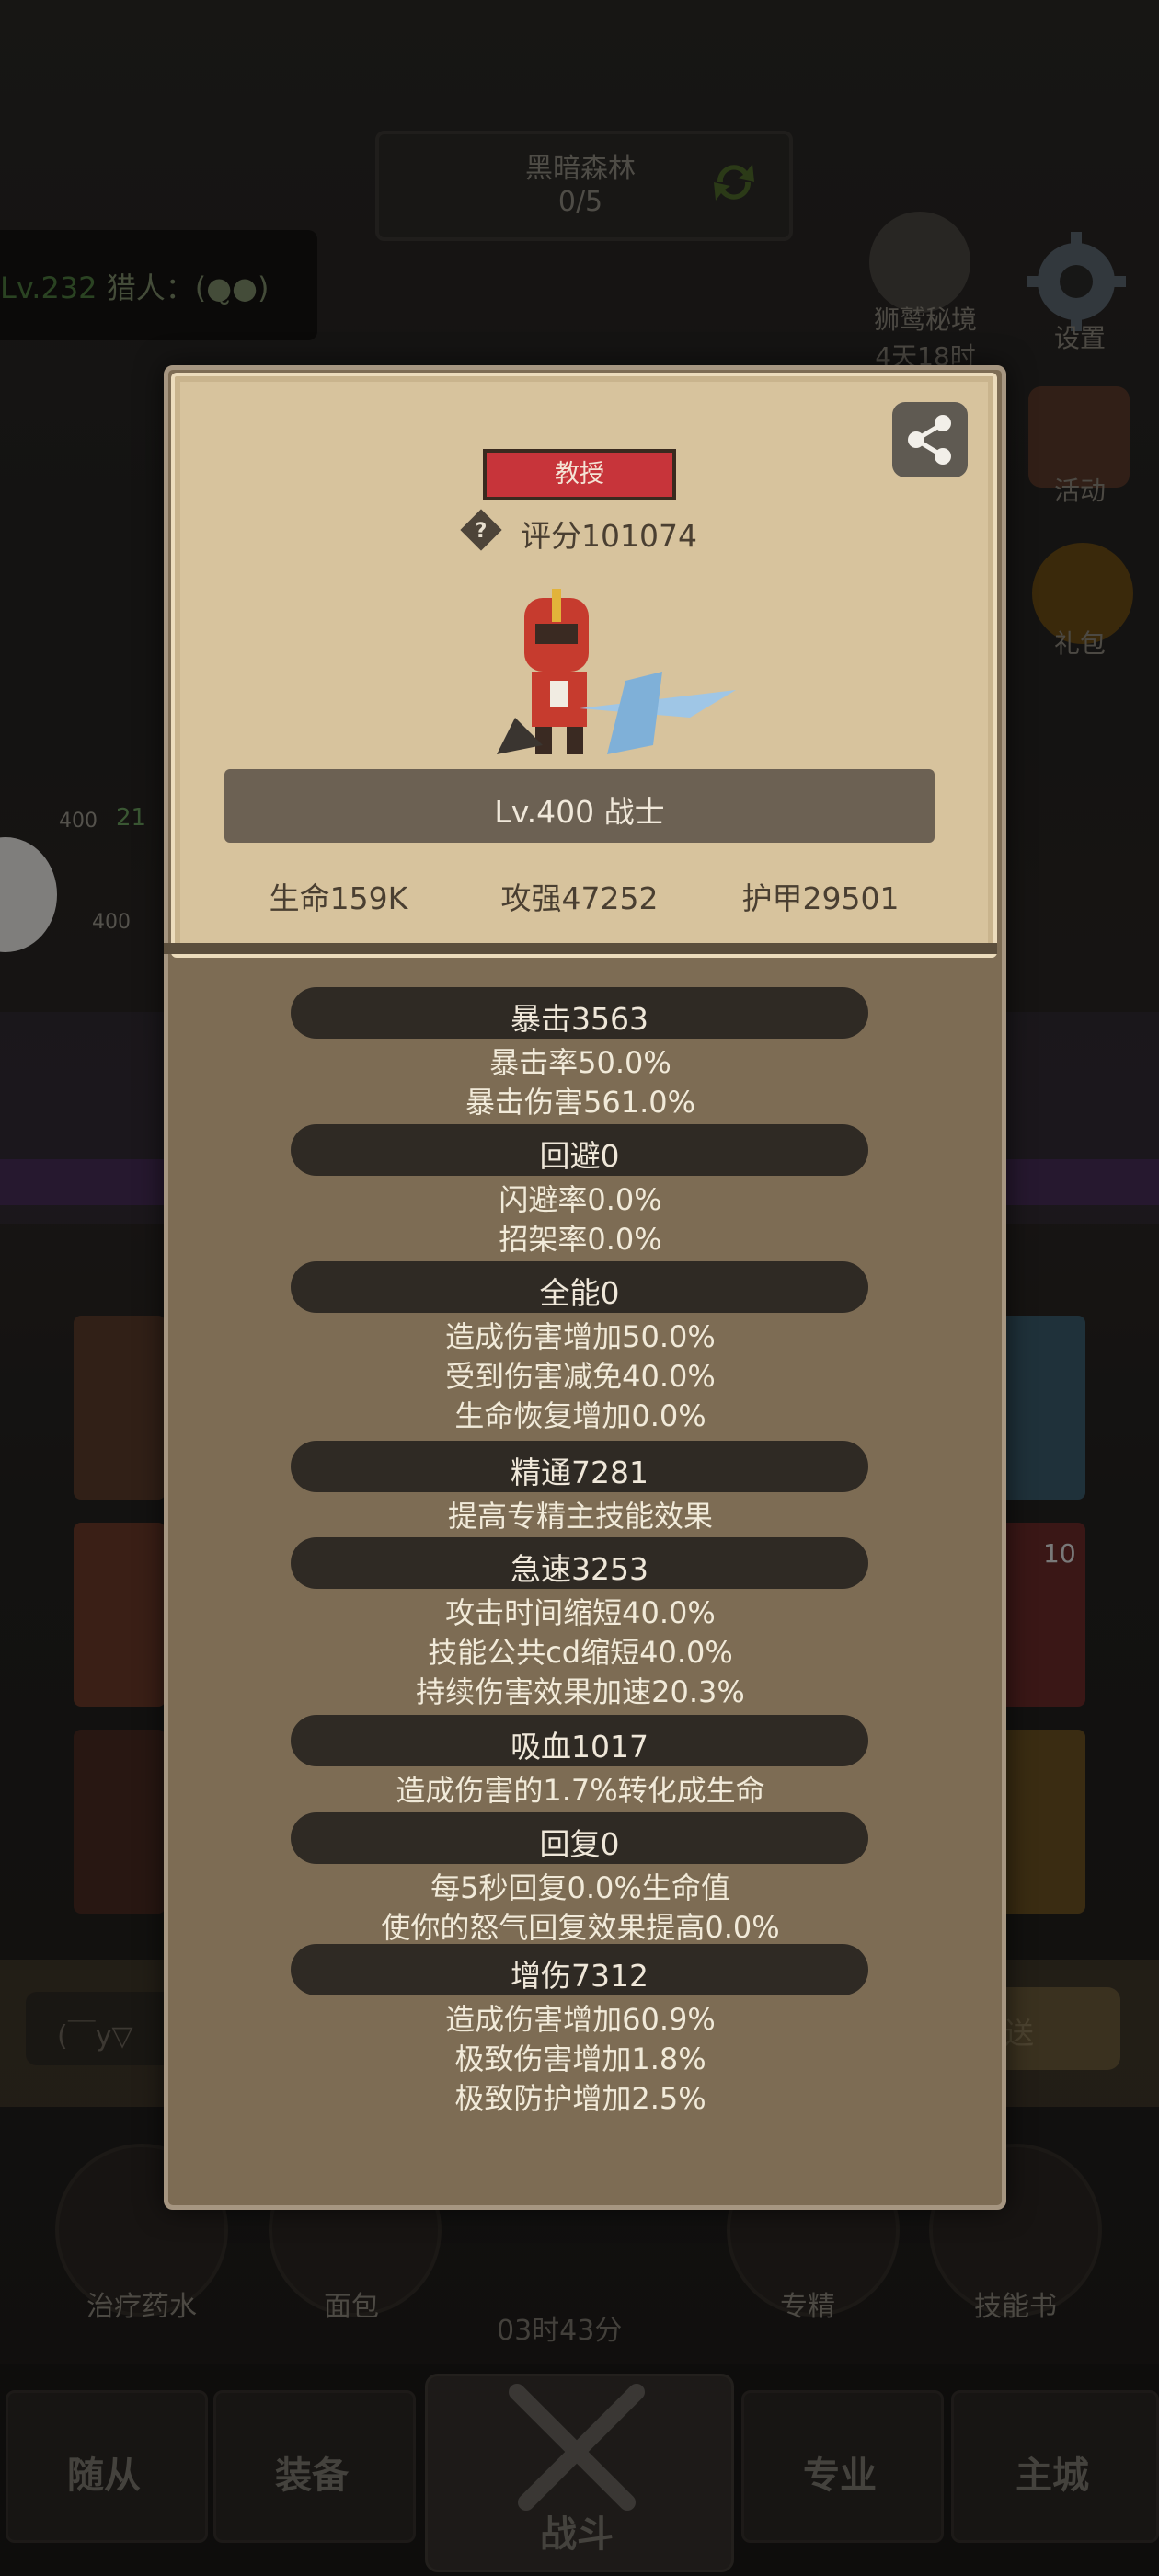 This screenshot has width=1159, height=2576. I want to click on section-detail-line: 暴击伤害561.0%, so click(580, 1102).